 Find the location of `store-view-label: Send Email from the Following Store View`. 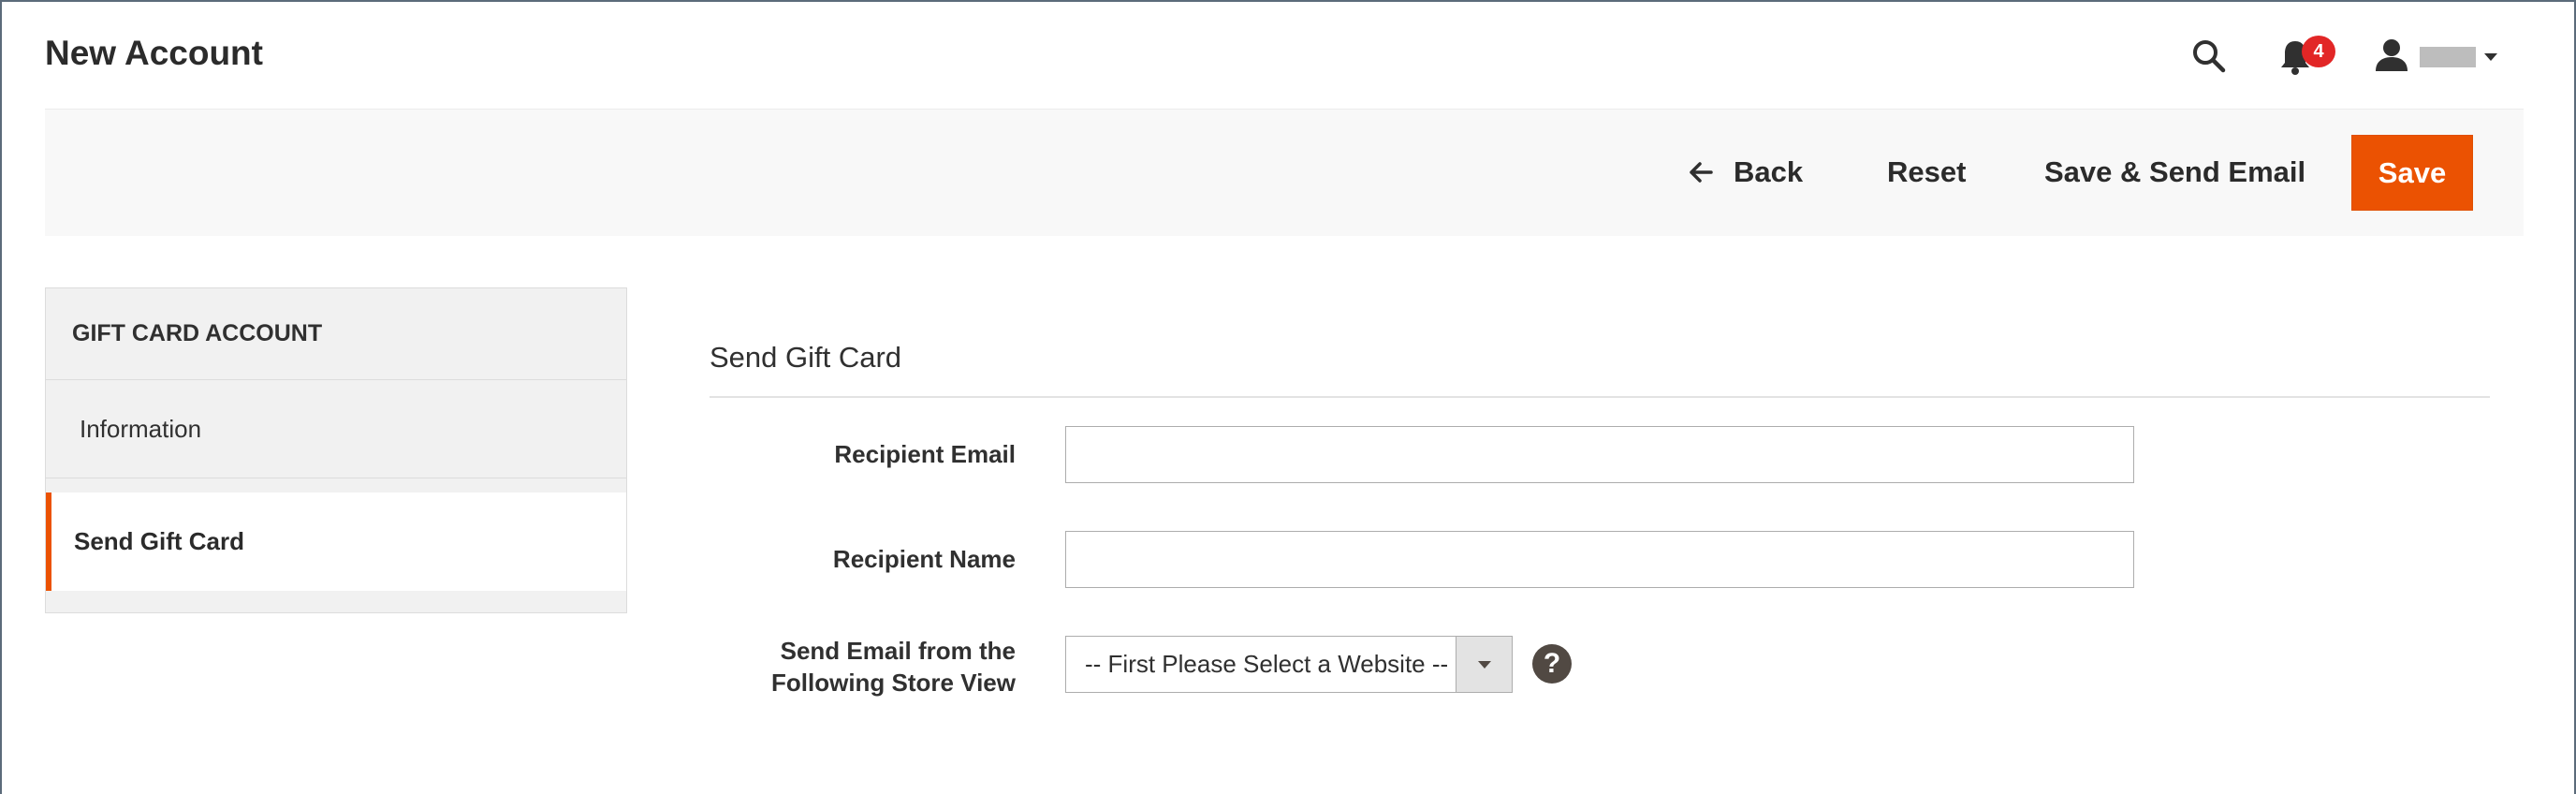

store-view-label: Send Email from the Following Store View is located at coordinates (893, 666).